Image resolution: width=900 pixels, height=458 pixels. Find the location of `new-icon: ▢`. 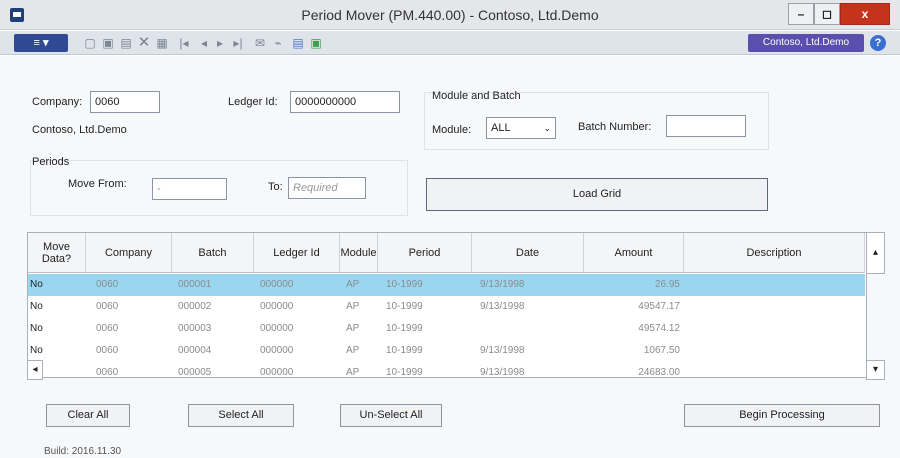

new-icon: ▢ is located at coordinates (90, 43).